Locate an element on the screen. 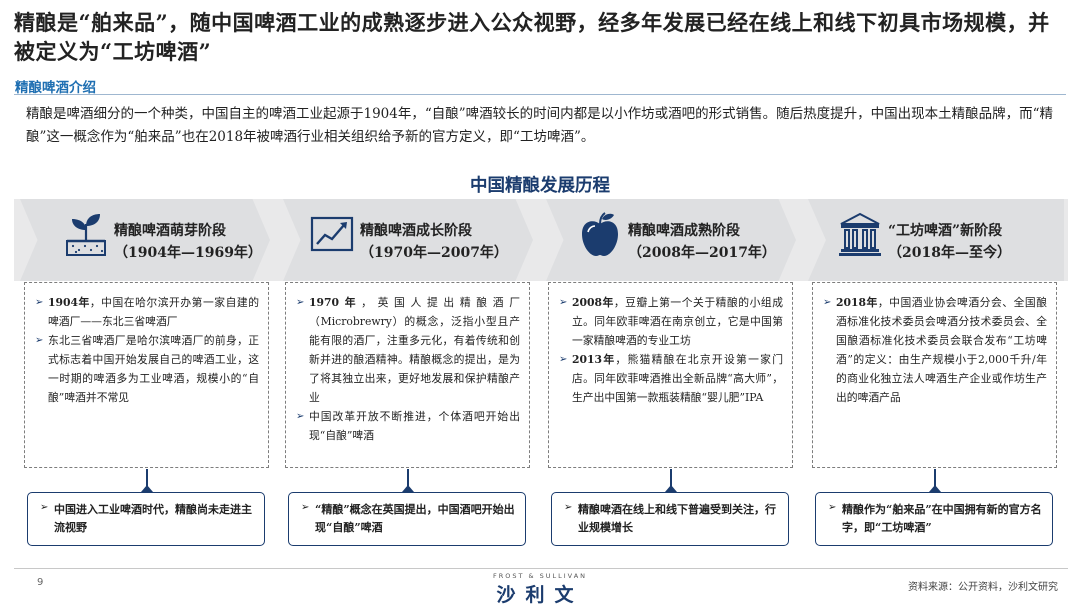 The height and width of the screenshot is (605, 1080). sprout-icon is located at coordinates (86, 235).